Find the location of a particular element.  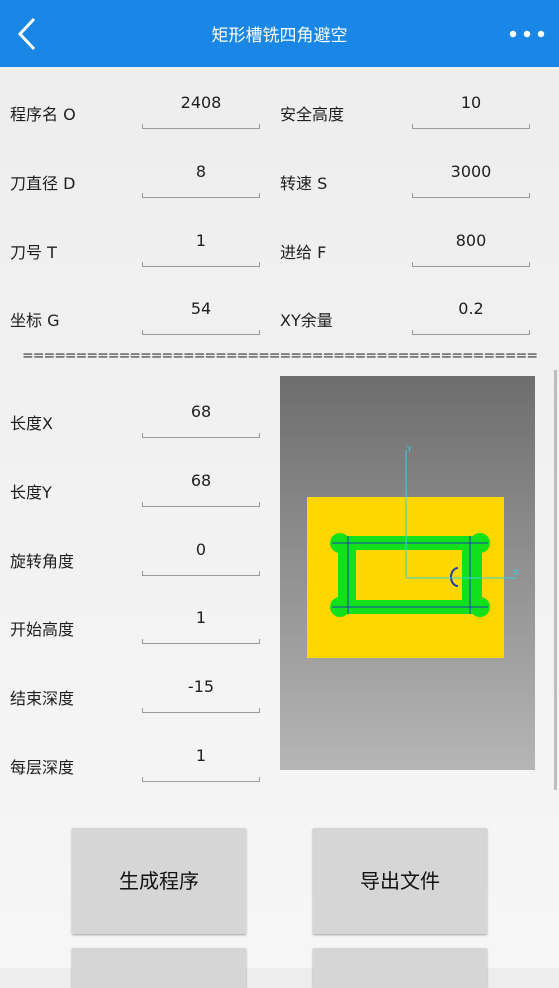

safe-height-label: 安全高度 is located at coordinates (312, 114).